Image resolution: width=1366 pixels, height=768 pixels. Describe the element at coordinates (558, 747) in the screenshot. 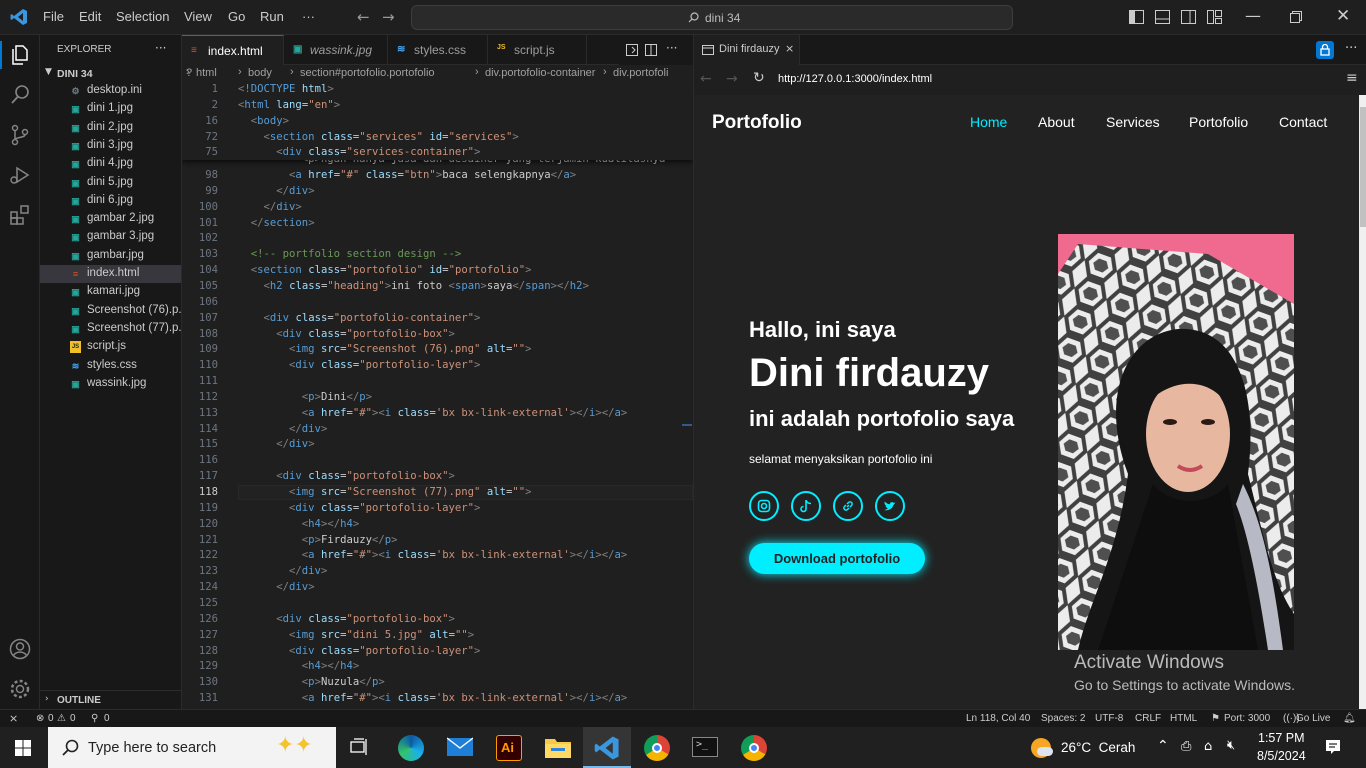

I see `file-explorer-icon` at that location.